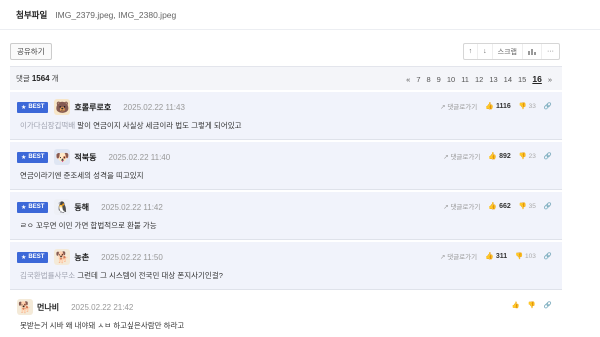 Image resolution: width=600 pixels, height=337 pixels. Describe the element at coordinates (300, 52) in the screenshot. I see `post-toolbar: 공유하기 ↑ ↓ 스크랩 ···` at that location.